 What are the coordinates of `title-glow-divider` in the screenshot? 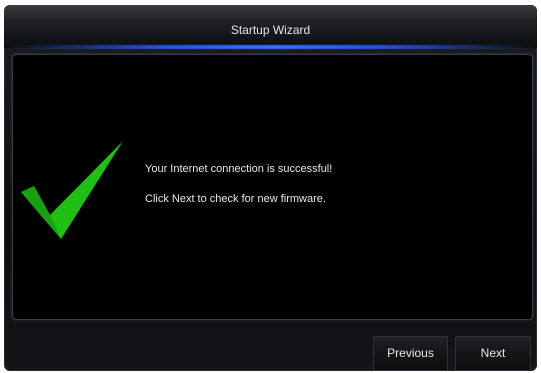 It's located at (270, 47).